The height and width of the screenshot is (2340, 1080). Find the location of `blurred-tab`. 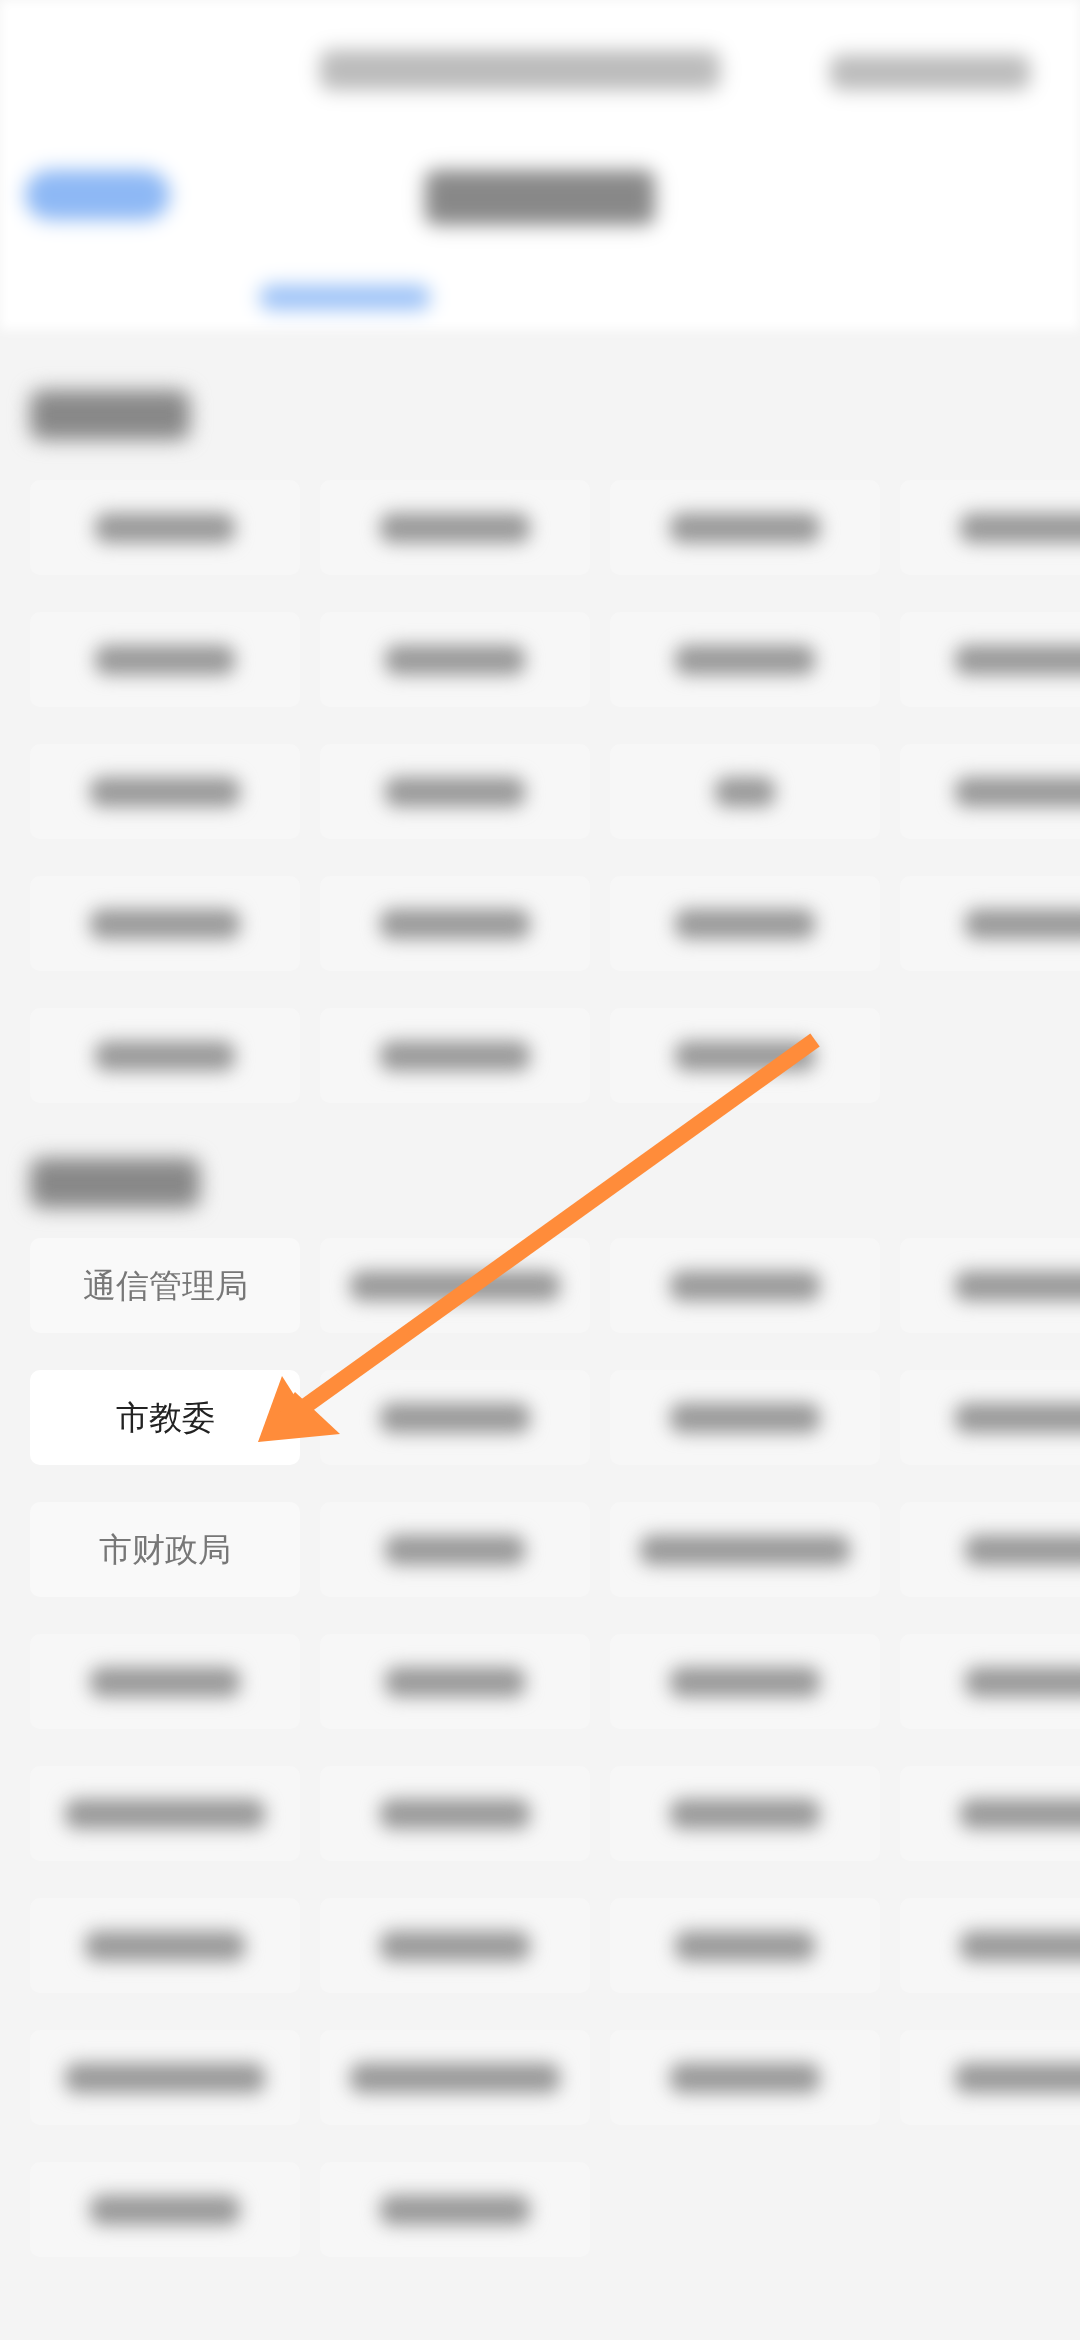

blurred-tab is located at coordinates (345, 297).